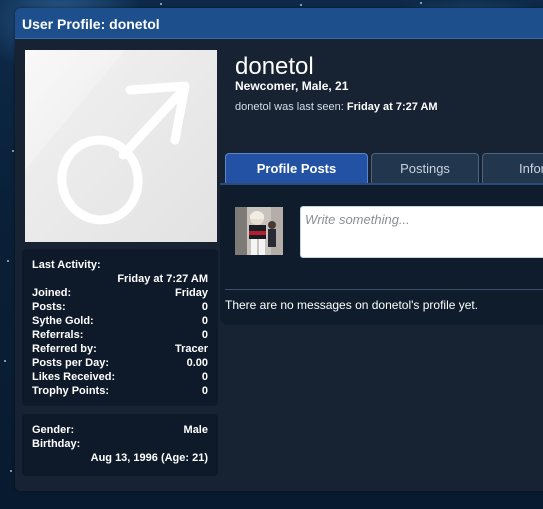 This screenshot has width=543, height=509. What do you see at coordinates (49, 307) in the screenshot?
I see `stat-label: Posts:` at bounding box center [49, 307].